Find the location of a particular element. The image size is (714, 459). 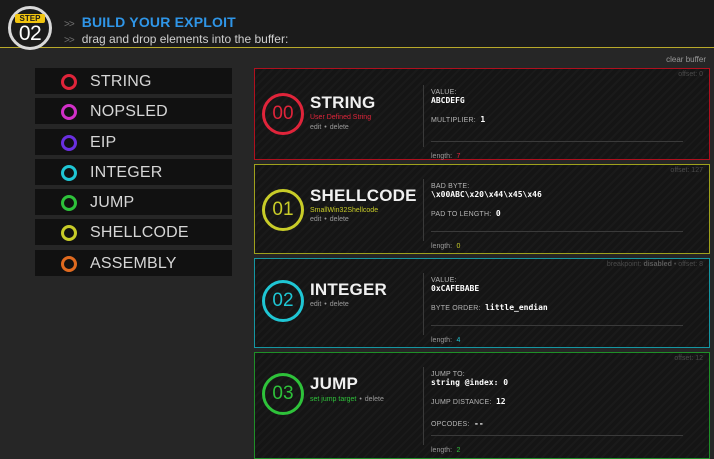

step-number: 02 is located at coordinates (30, 33).